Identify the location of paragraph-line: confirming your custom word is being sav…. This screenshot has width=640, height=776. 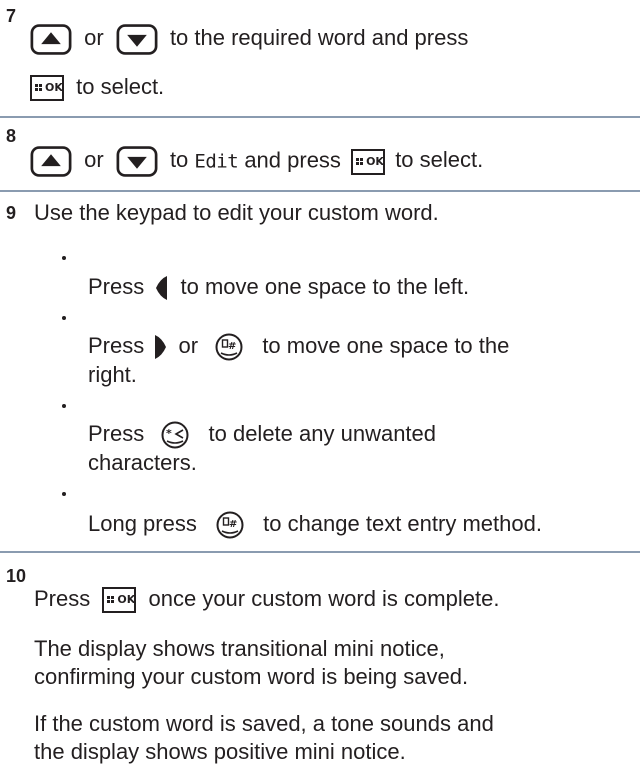
(251, 676).